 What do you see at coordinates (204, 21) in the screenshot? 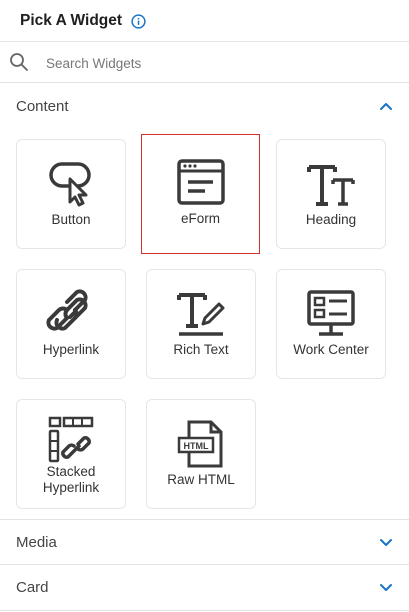
I see `panel-header: Pick A Widget` at bounding box center [204, 21].